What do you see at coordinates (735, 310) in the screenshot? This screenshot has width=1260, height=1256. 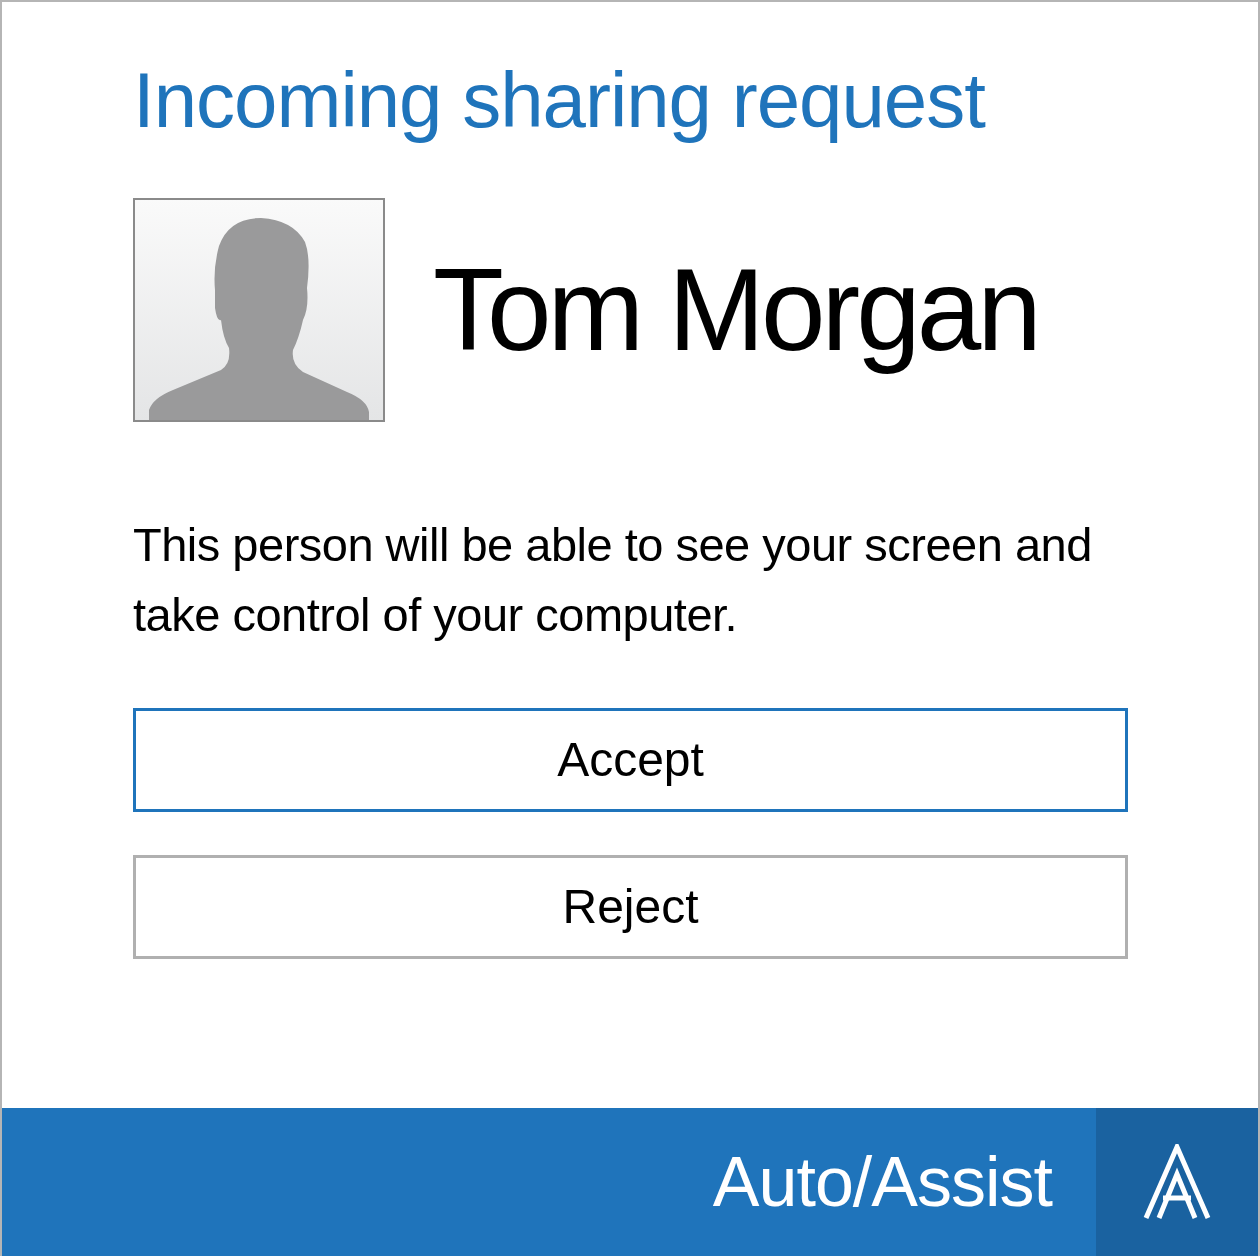 I see `contact-name: Tom Morgan` at bounding box center [735, 310].